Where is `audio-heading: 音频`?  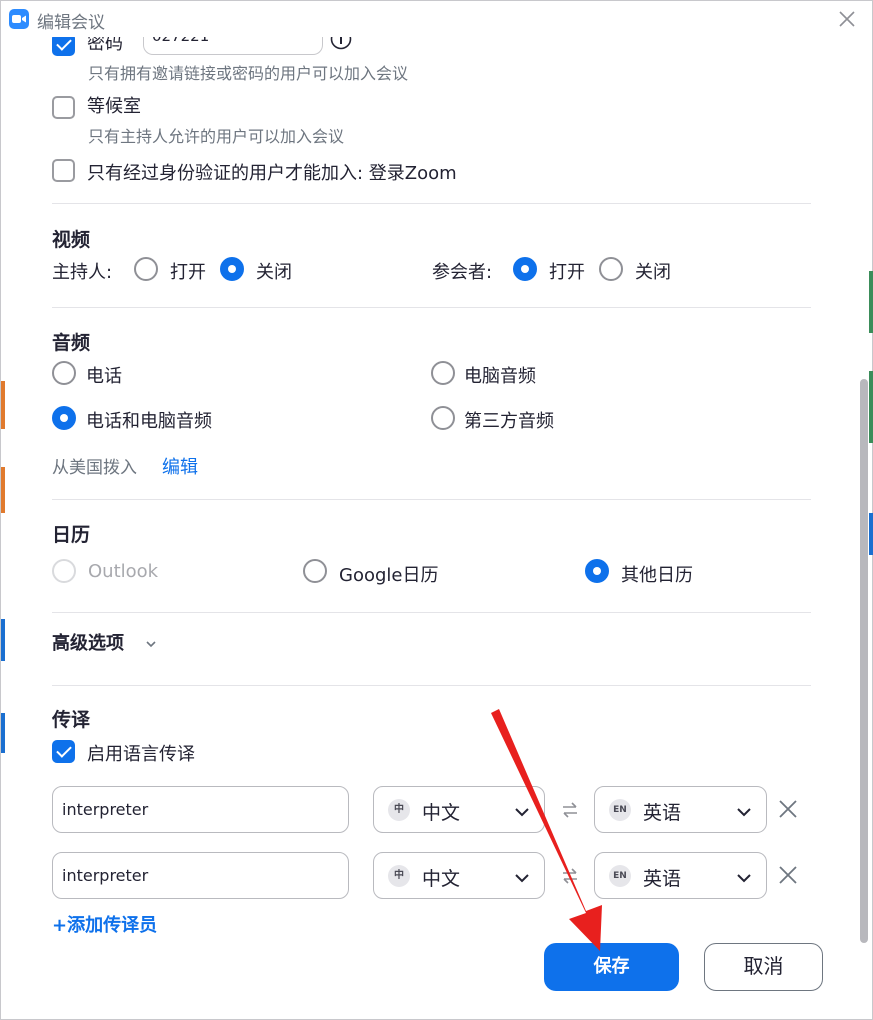 audio-heading: 音频 is located at coordinates (71, 343).